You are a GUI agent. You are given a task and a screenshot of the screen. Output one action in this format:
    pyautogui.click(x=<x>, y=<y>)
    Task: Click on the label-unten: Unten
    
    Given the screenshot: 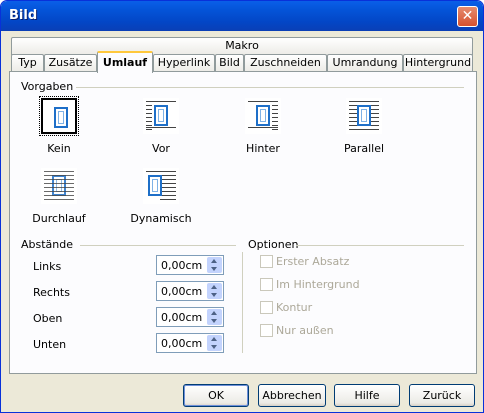 What is the action you would take?
    pyautogui.click(x=50, y=344)
    